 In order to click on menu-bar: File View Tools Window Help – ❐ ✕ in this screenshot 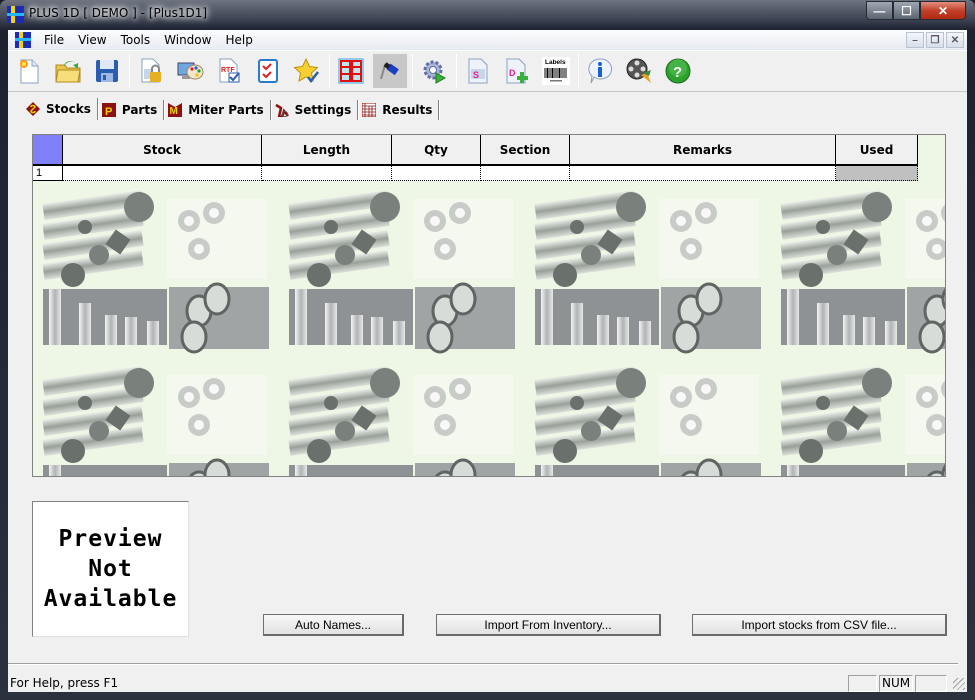, I will do `click(487, 40)`.